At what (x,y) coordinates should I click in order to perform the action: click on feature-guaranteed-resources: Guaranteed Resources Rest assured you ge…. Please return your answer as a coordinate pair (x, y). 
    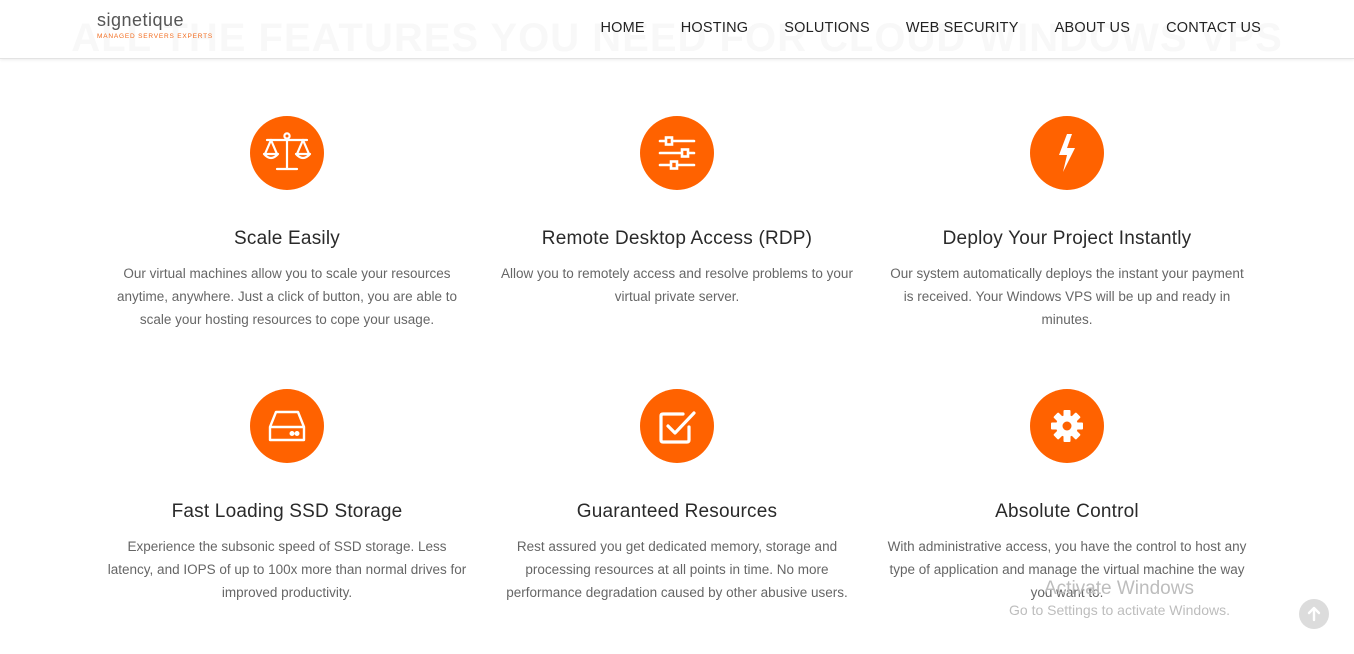
    Looking at the image, I should click on (677, 496).